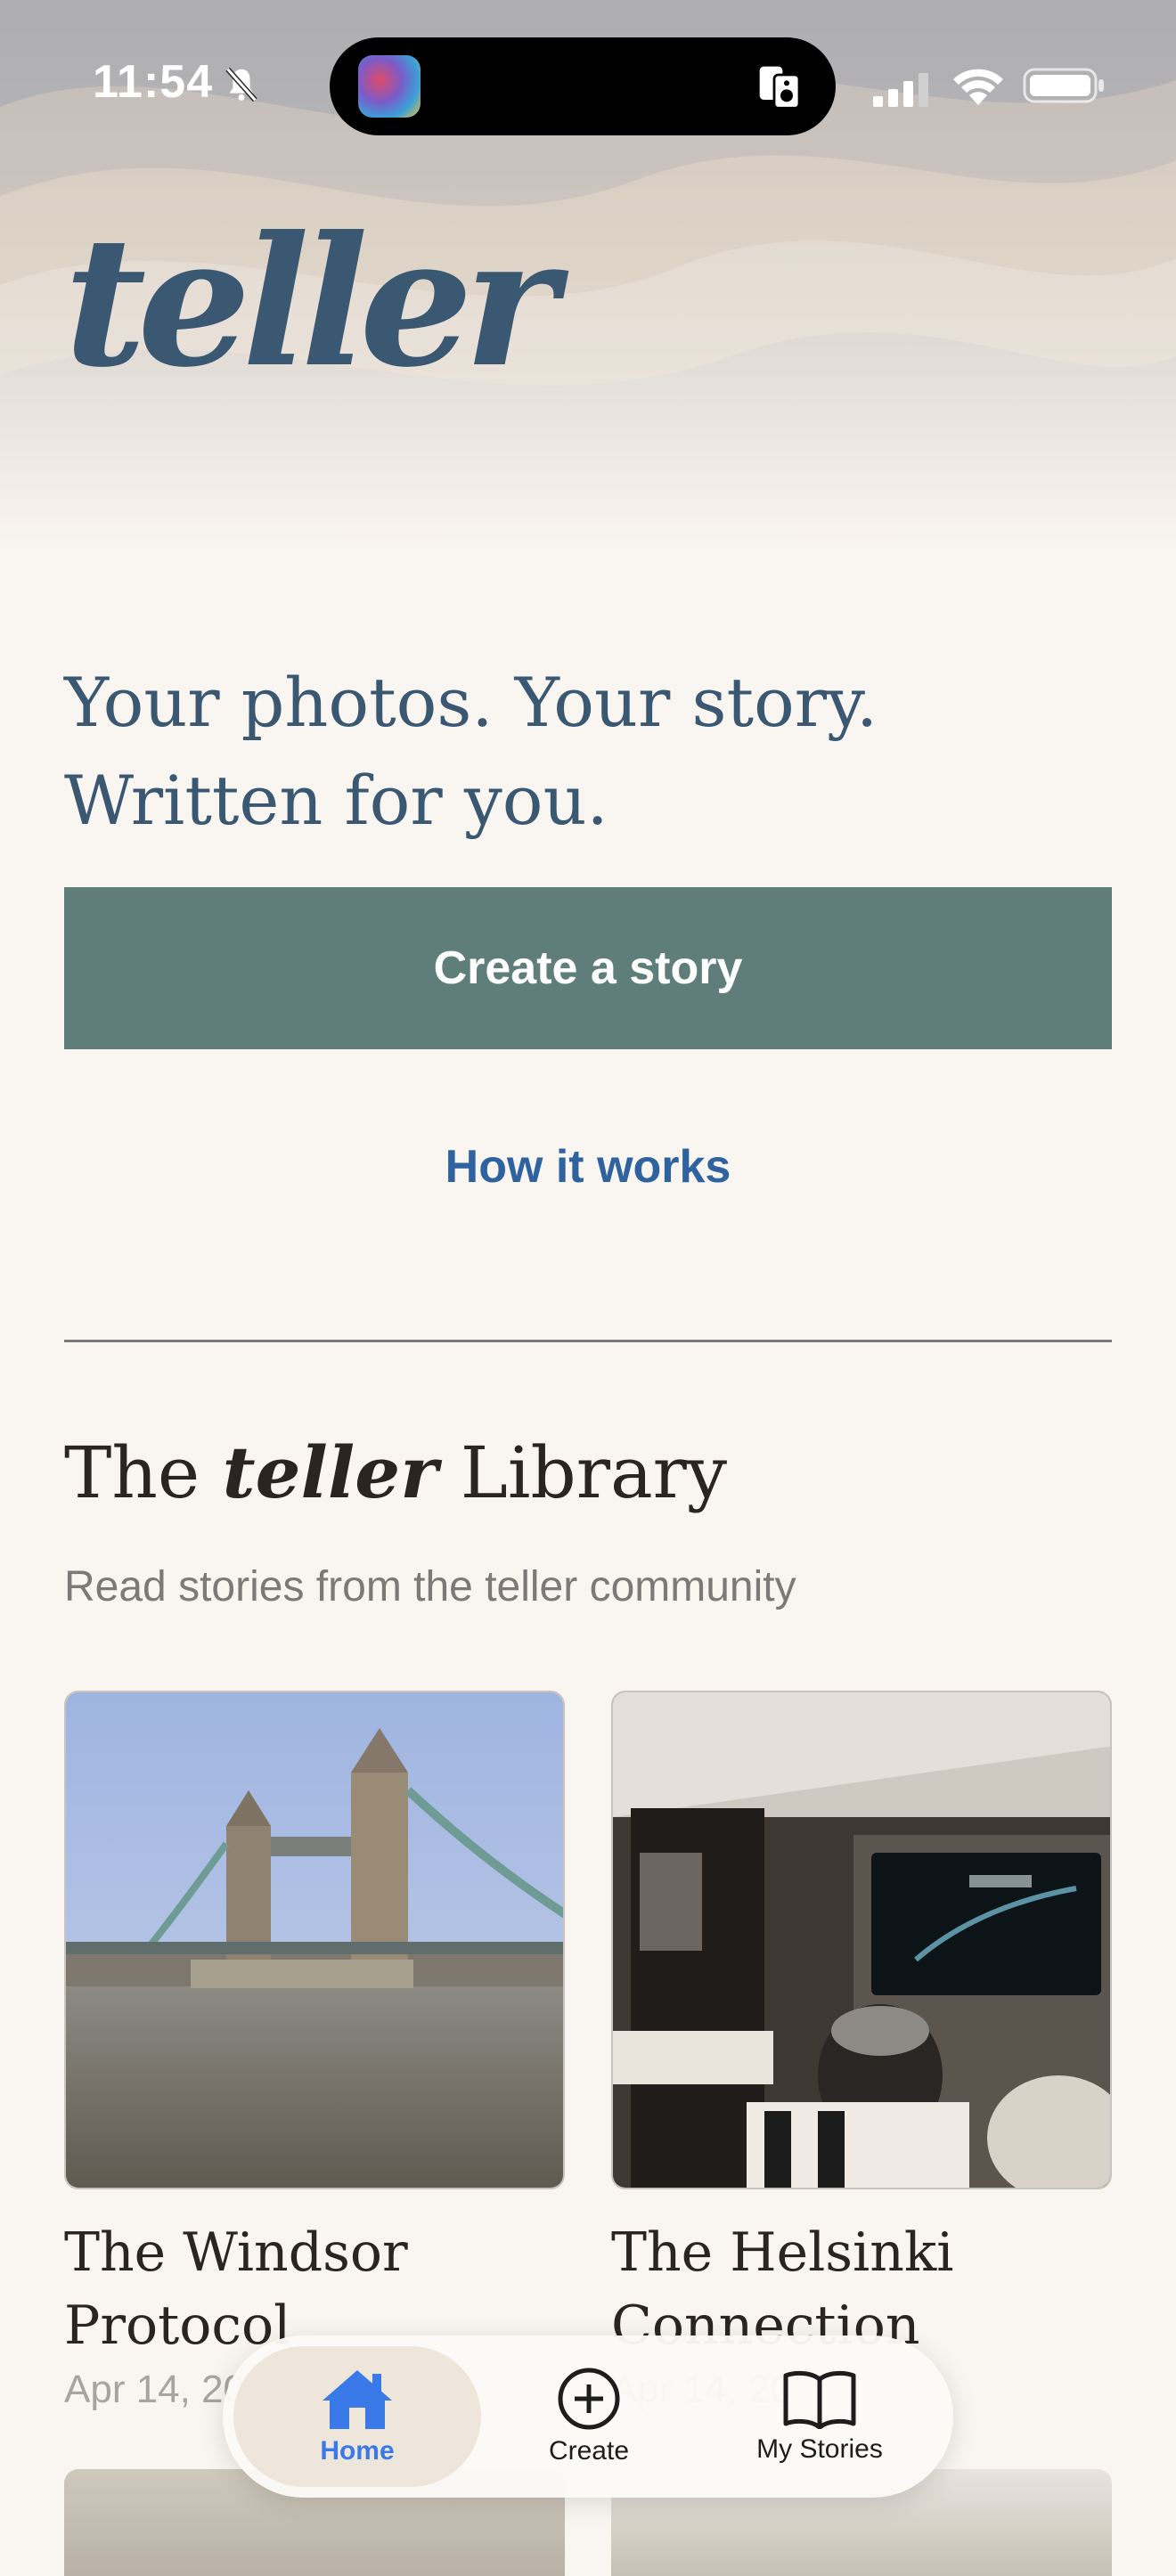 The width and height of the screenshot is (1176, 2576). I want to click on dynamic-island, so click(583, 86).